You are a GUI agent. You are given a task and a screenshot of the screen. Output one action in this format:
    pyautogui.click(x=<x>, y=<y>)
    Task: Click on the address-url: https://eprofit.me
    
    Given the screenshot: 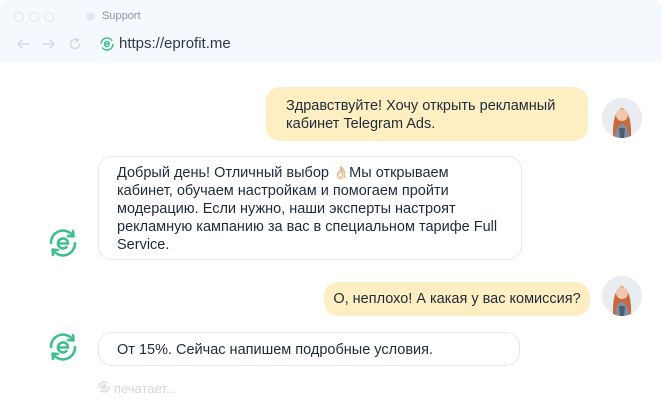 What is the action you would take?
    pyautogui.click(x=175, y=43)
    